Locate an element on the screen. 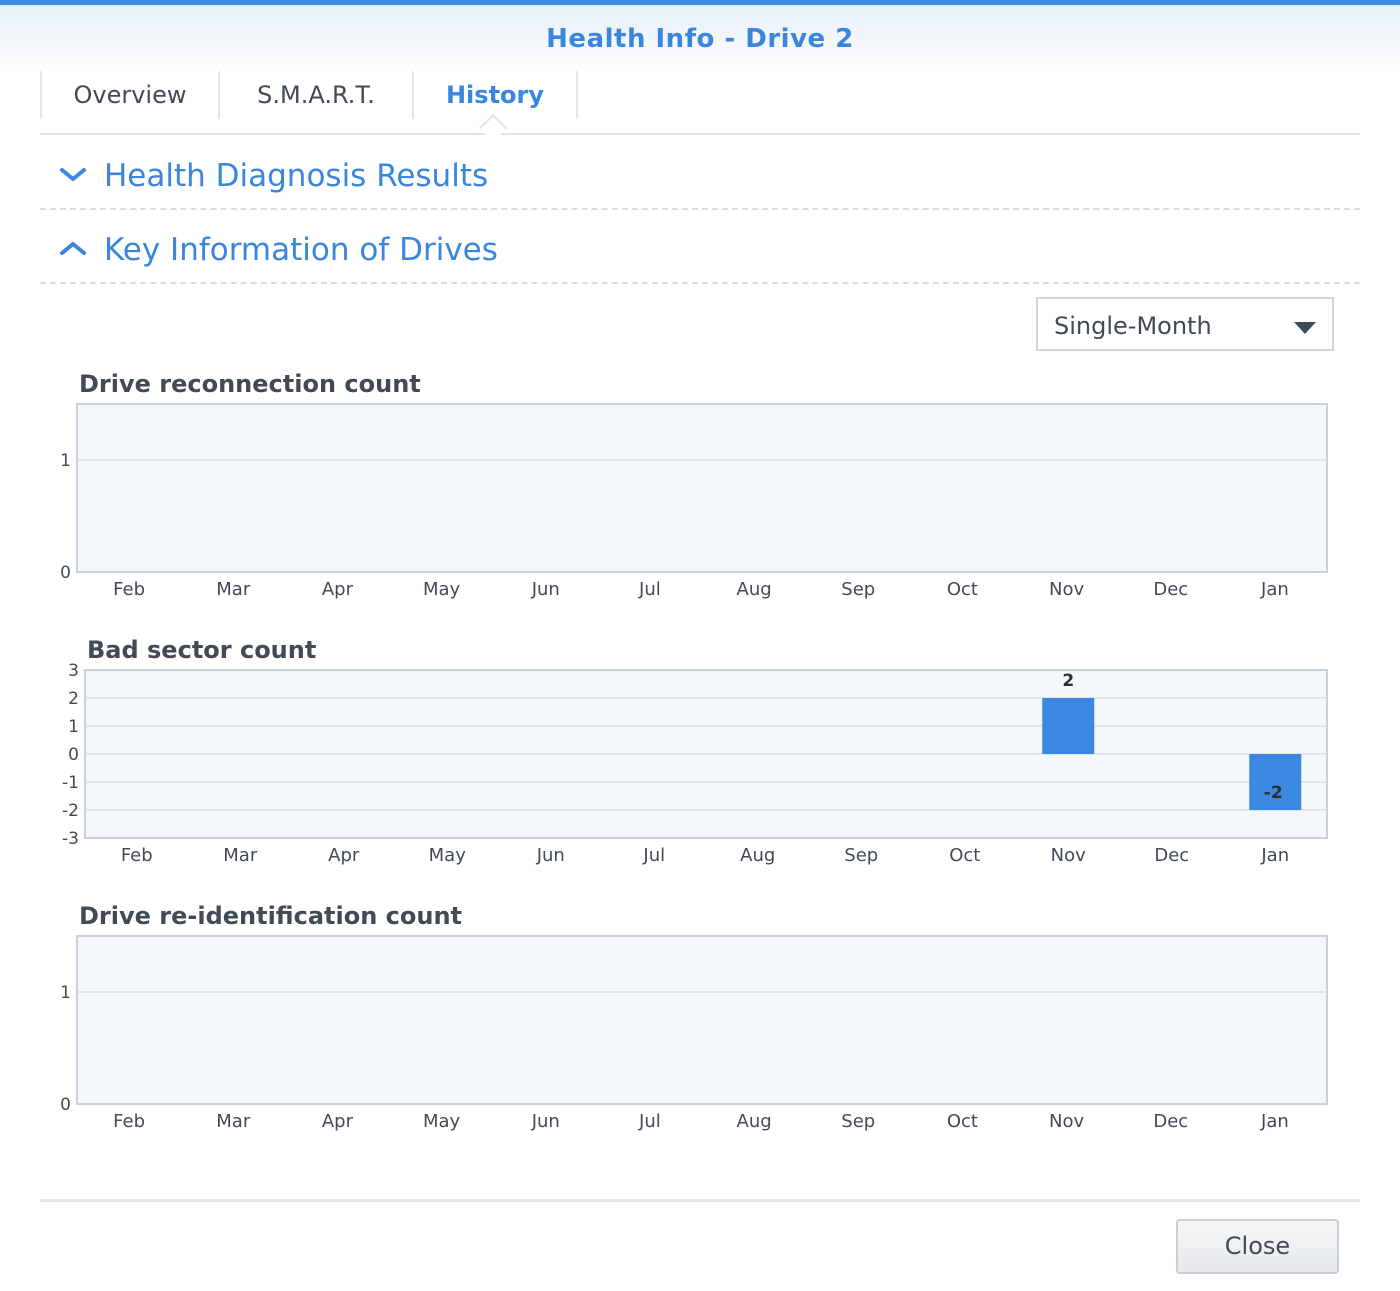  chart-reconnection: 0 1 Feb Mar Apr May Jun Jul Aug Sep Oct Nov Dec Jan is located at coordinates (694, 501).